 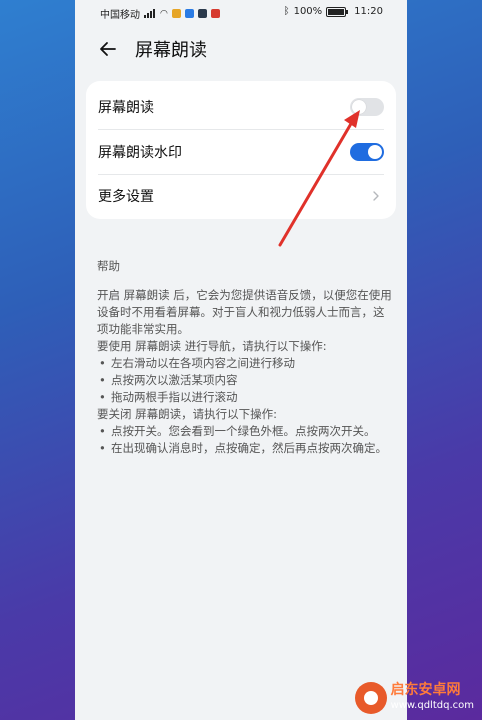 I want to click on carrier-label: 中国移动, so click(x=120, y=15).